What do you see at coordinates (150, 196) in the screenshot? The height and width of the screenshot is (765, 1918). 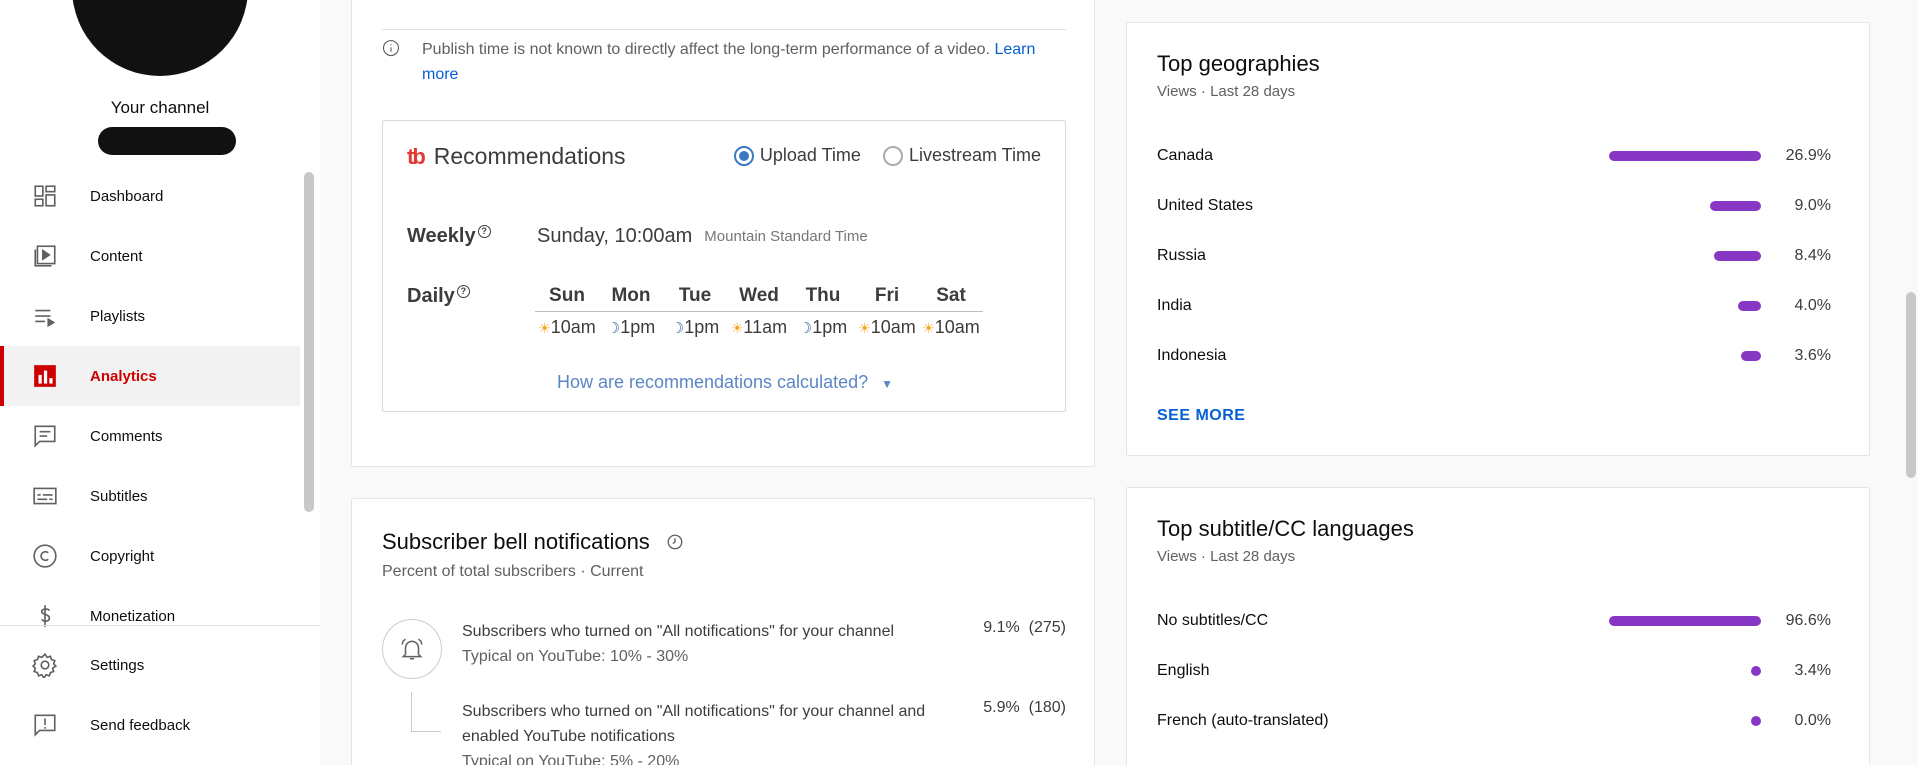 I see `sidebar-item-dashboard: Dashboard` at bounding box center [150, 196].